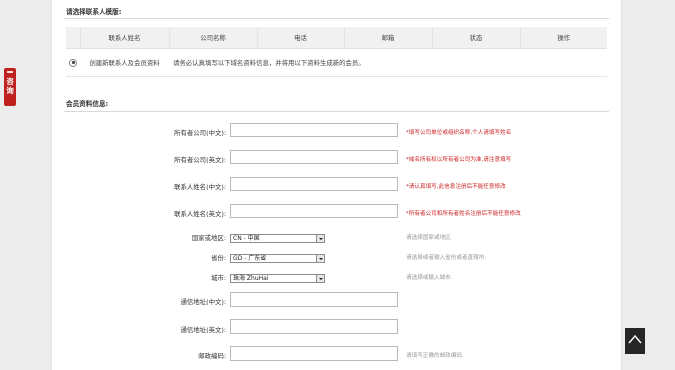 The width and height of the screenshot is (675, 370). Describe the element at coordinates (459, 133) in the screenshot. I see `company-cn-hint: *填写公司单位或组织名称,个人请填写姓名` at that location.